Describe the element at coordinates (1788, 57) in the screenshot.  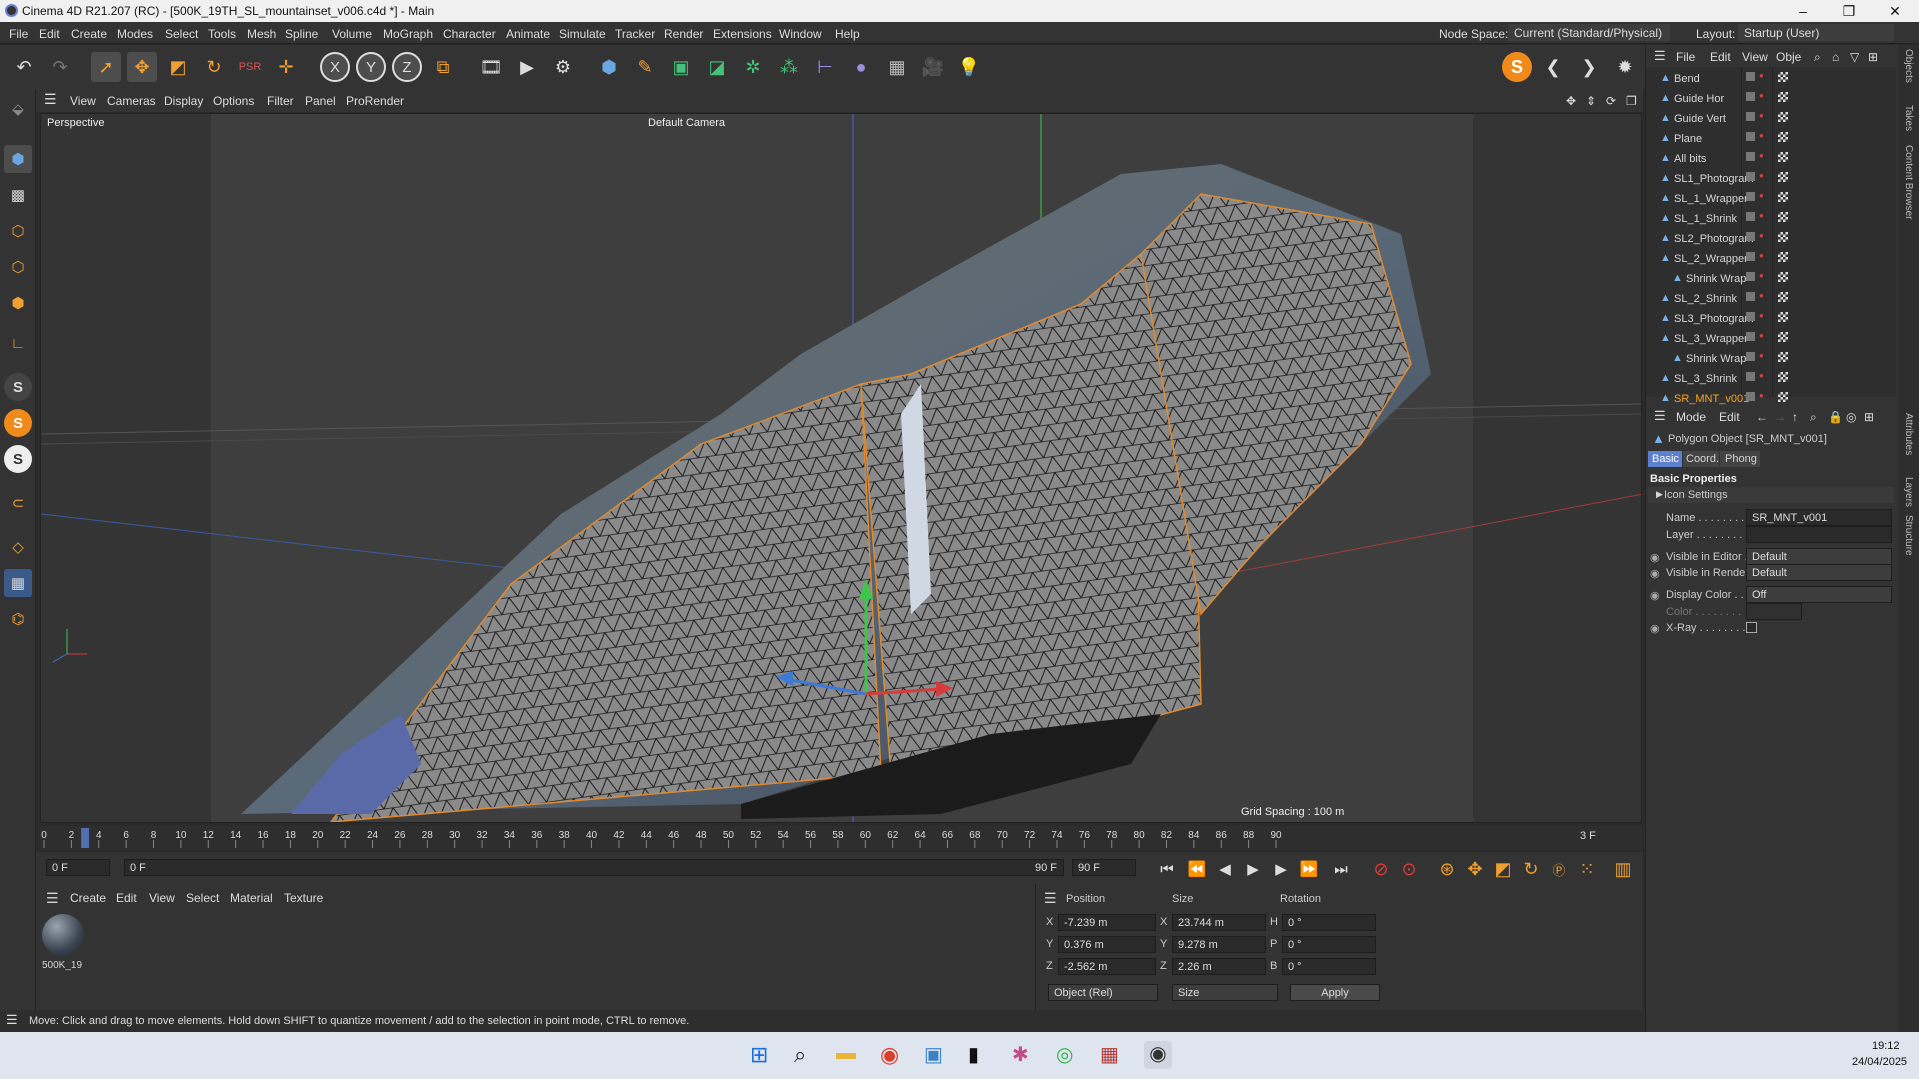
I see `objects-menu-objects: Obje` at that location.